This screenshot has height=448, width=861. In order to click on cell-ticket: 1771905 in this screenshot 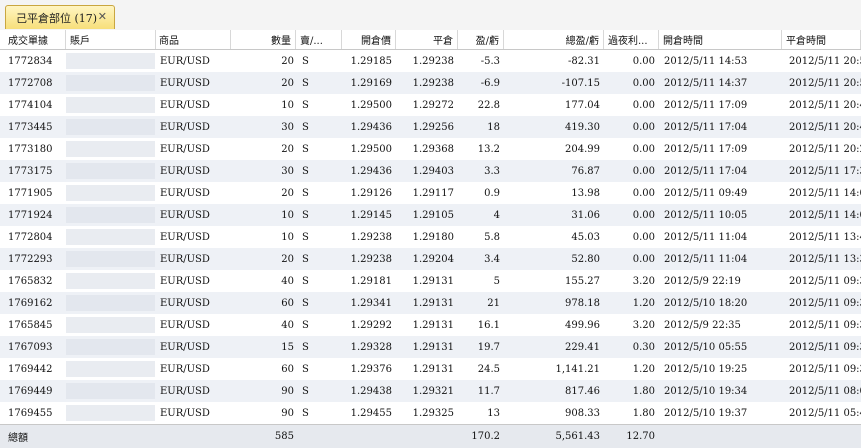, I will do `click(30, 193)`.